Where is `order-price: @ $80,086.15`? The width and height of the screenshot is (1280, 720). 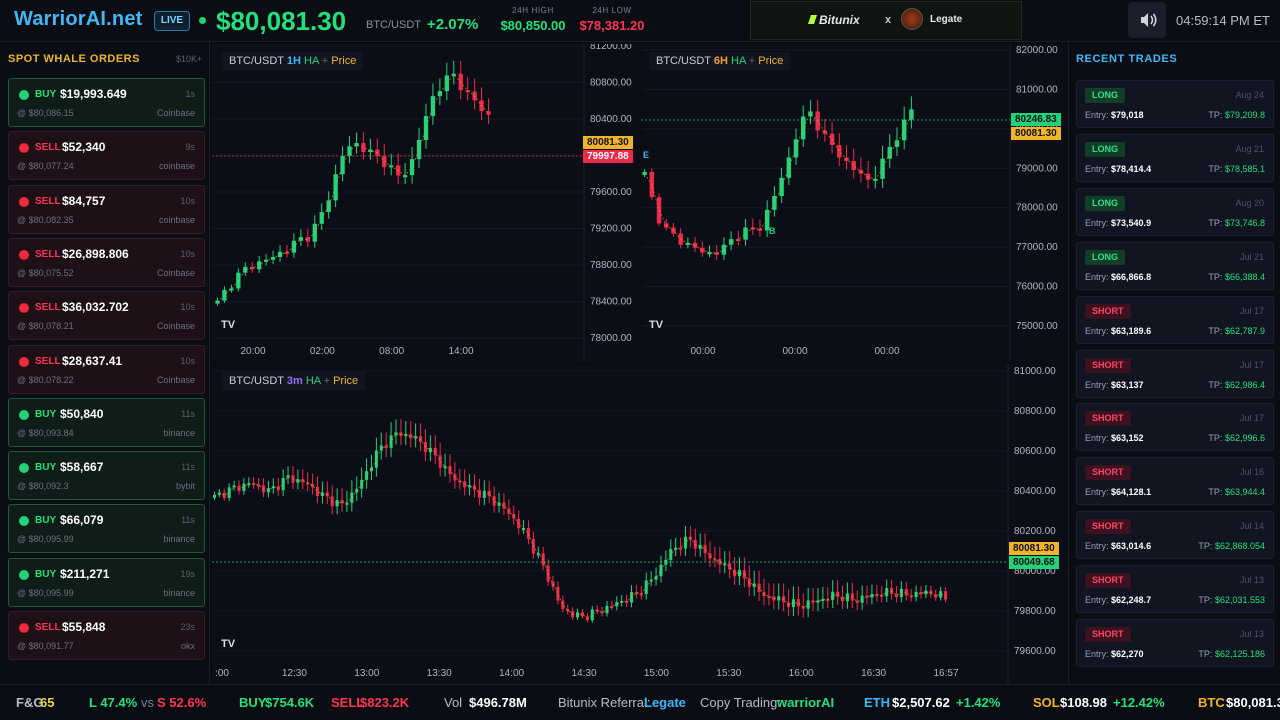
order-price: @ $80,086.15 is located at coordinates (45, 113).